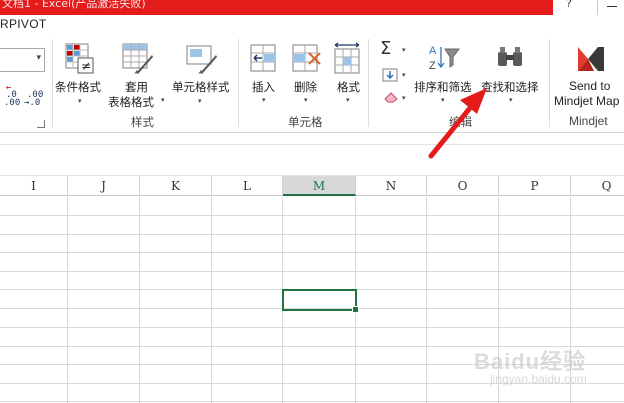  I want to click on baidu-watermark: Baidu经验 jingyan.baidu.com, so click(549, 369).